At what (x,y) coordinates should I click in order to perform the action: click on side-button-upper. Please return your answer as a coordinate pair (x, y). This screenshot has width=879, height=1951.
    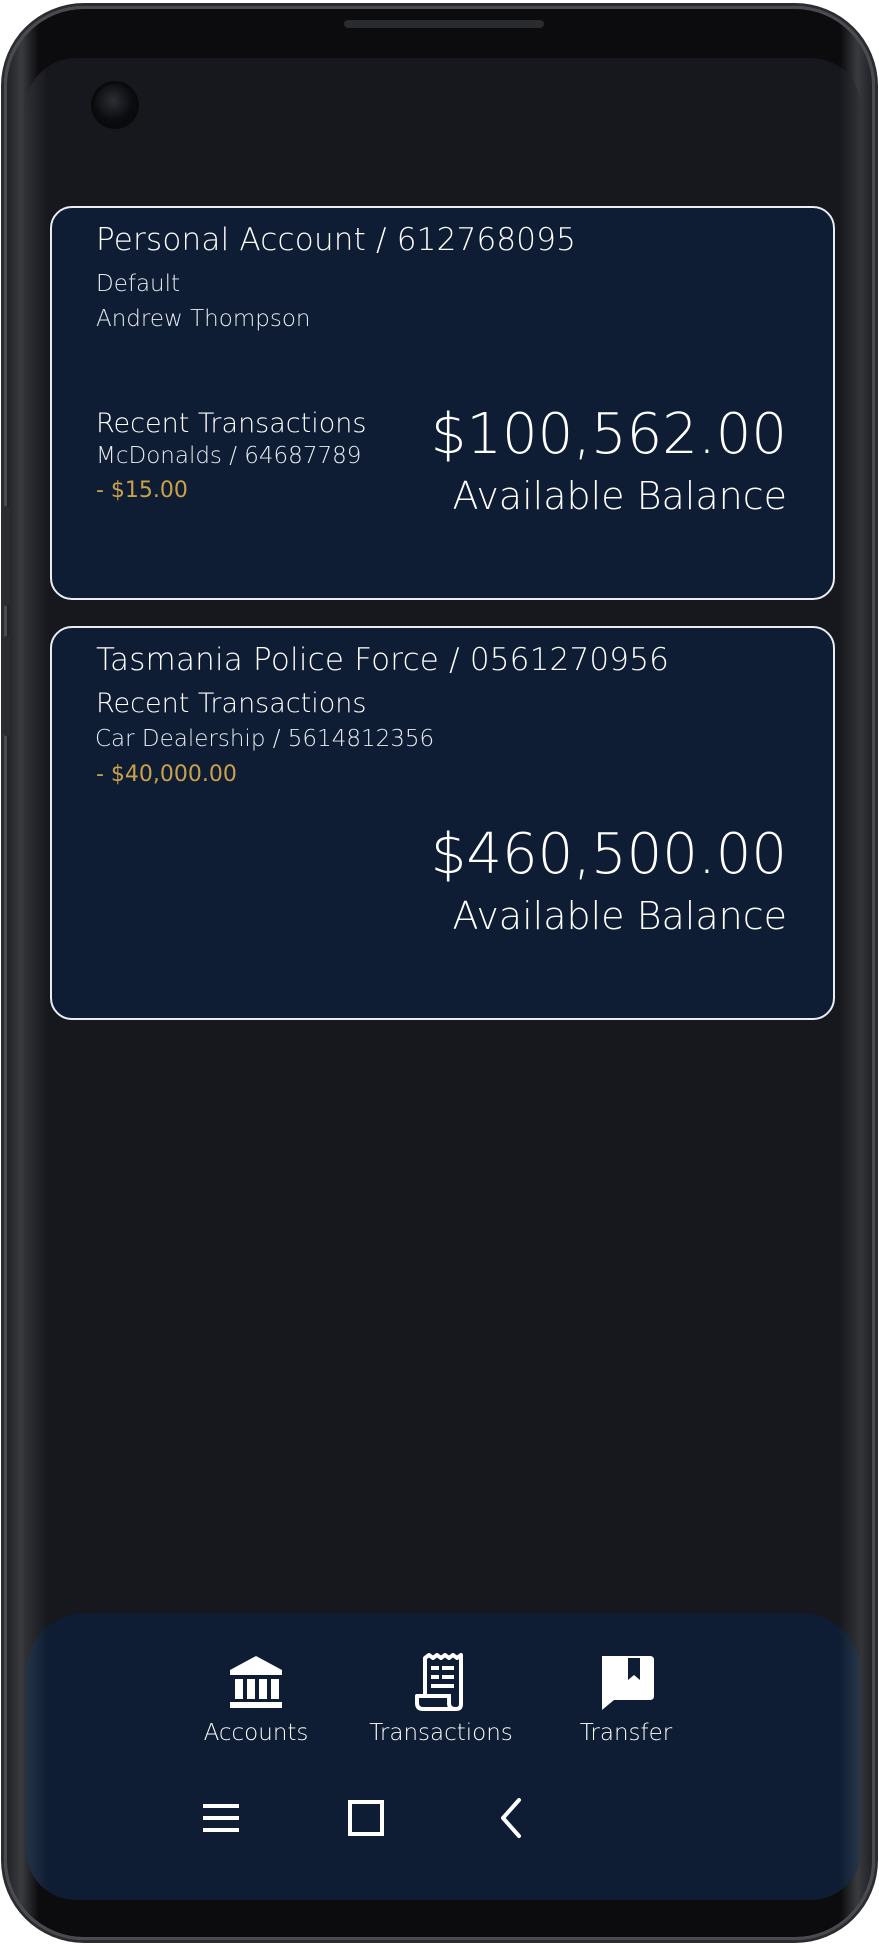
    Looking at the image, I should click on (7, 556).